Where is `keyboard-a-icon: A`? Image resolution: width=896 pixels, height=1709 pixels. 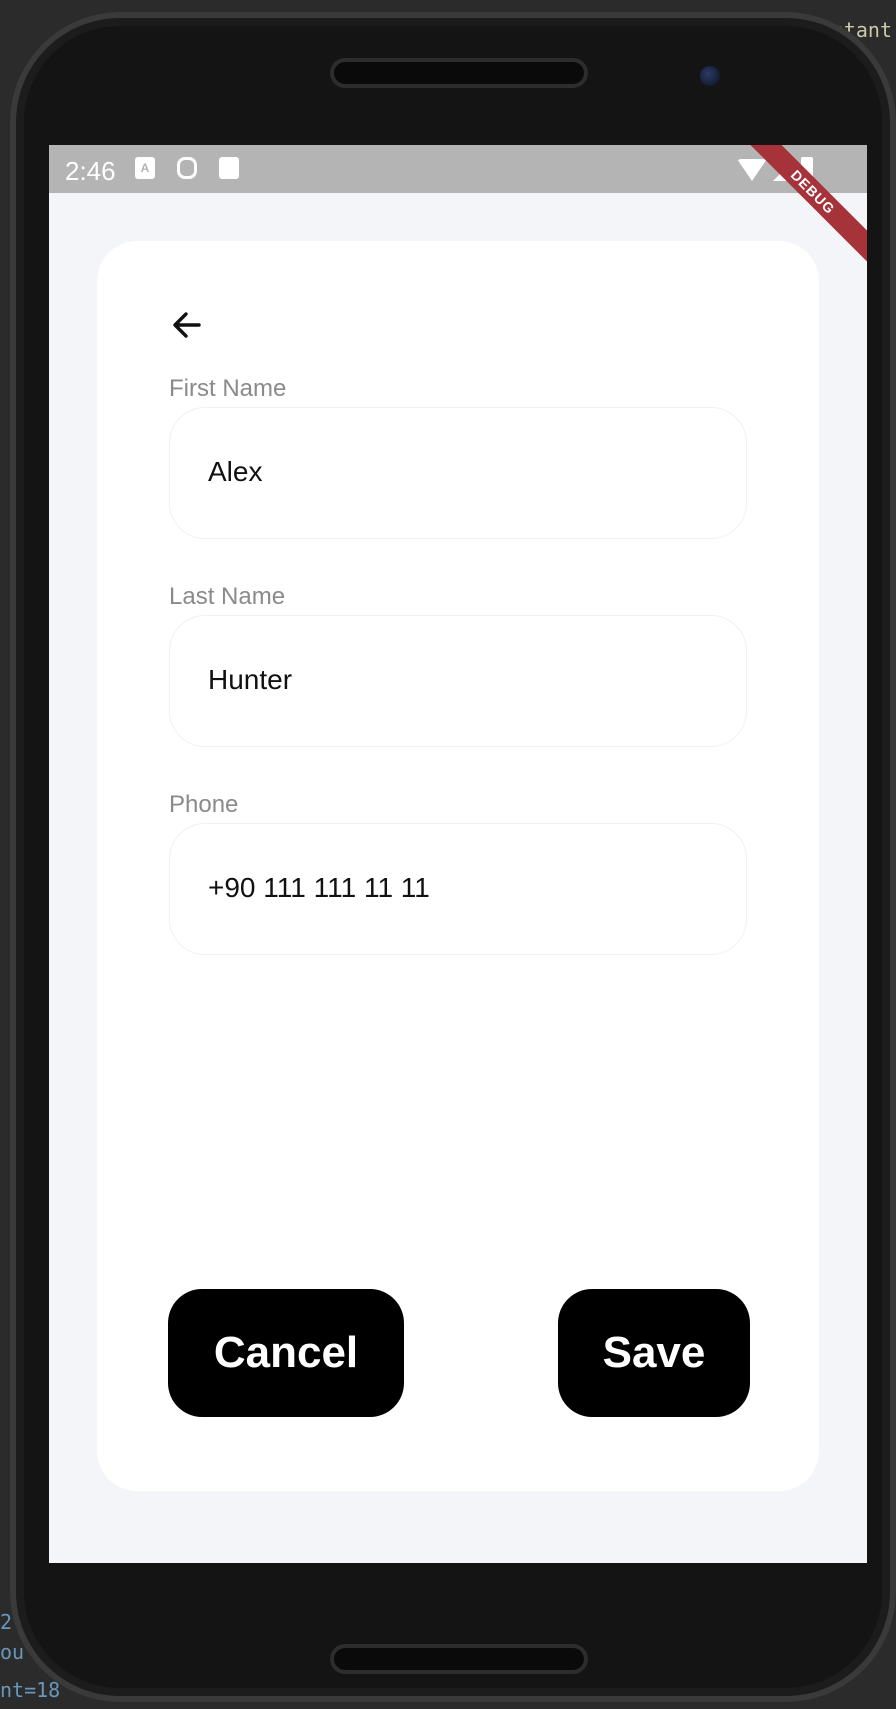 keyboard-a-icon: A is located at coordinates (145, 168).